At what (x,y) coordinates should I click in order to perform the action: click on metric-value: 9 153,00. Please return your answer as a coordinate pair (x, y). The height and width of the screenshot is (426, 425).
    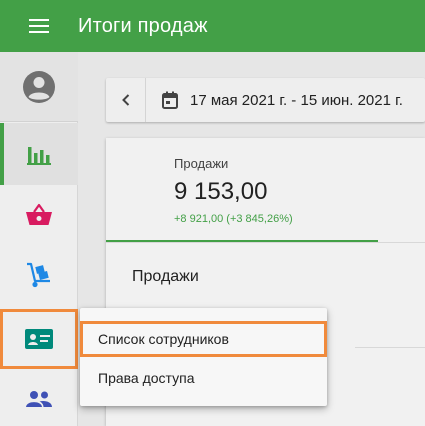
    Looking at the image, I should click on (221, 191).